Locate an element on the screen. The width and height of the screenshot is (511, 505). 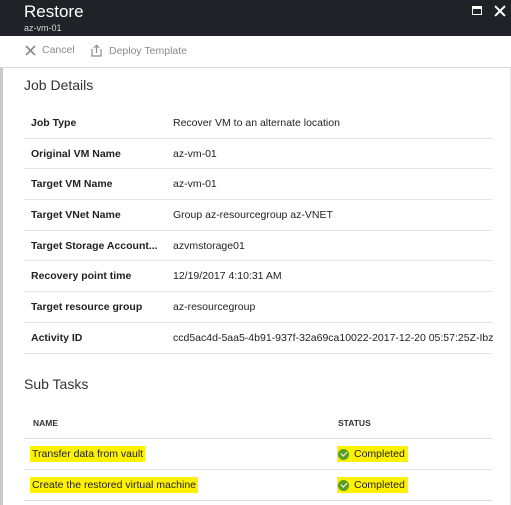
detail-key: Job Type is located at coordinates (54, 123).